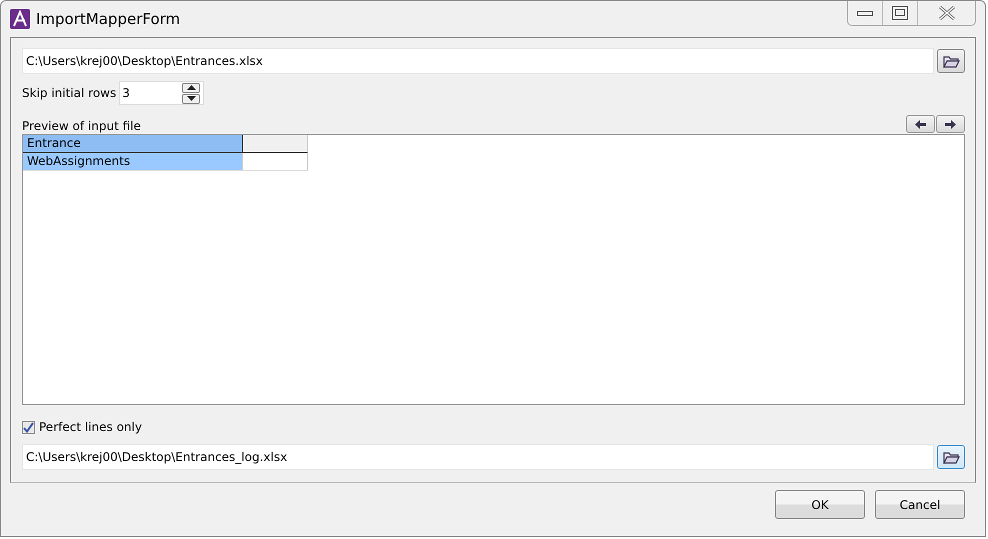  Describe the element at coordinates (133, 144) in the screenshot. I see `table-cell: Entrance` at that location.